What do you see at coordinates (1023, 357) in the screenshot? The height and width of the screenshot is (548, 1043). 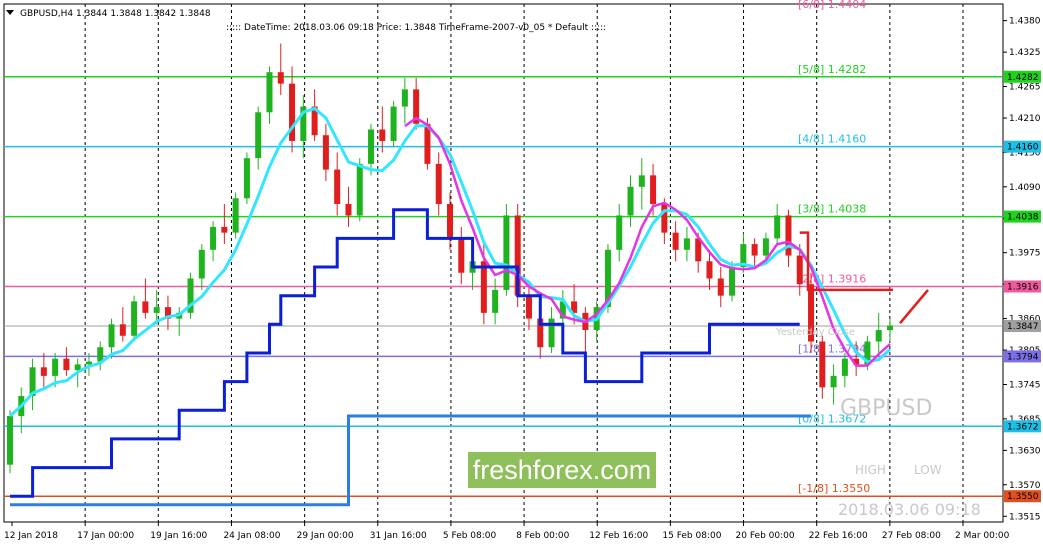 I see `price-badge-label: 1.3794` at bounding box center [1023, 357].